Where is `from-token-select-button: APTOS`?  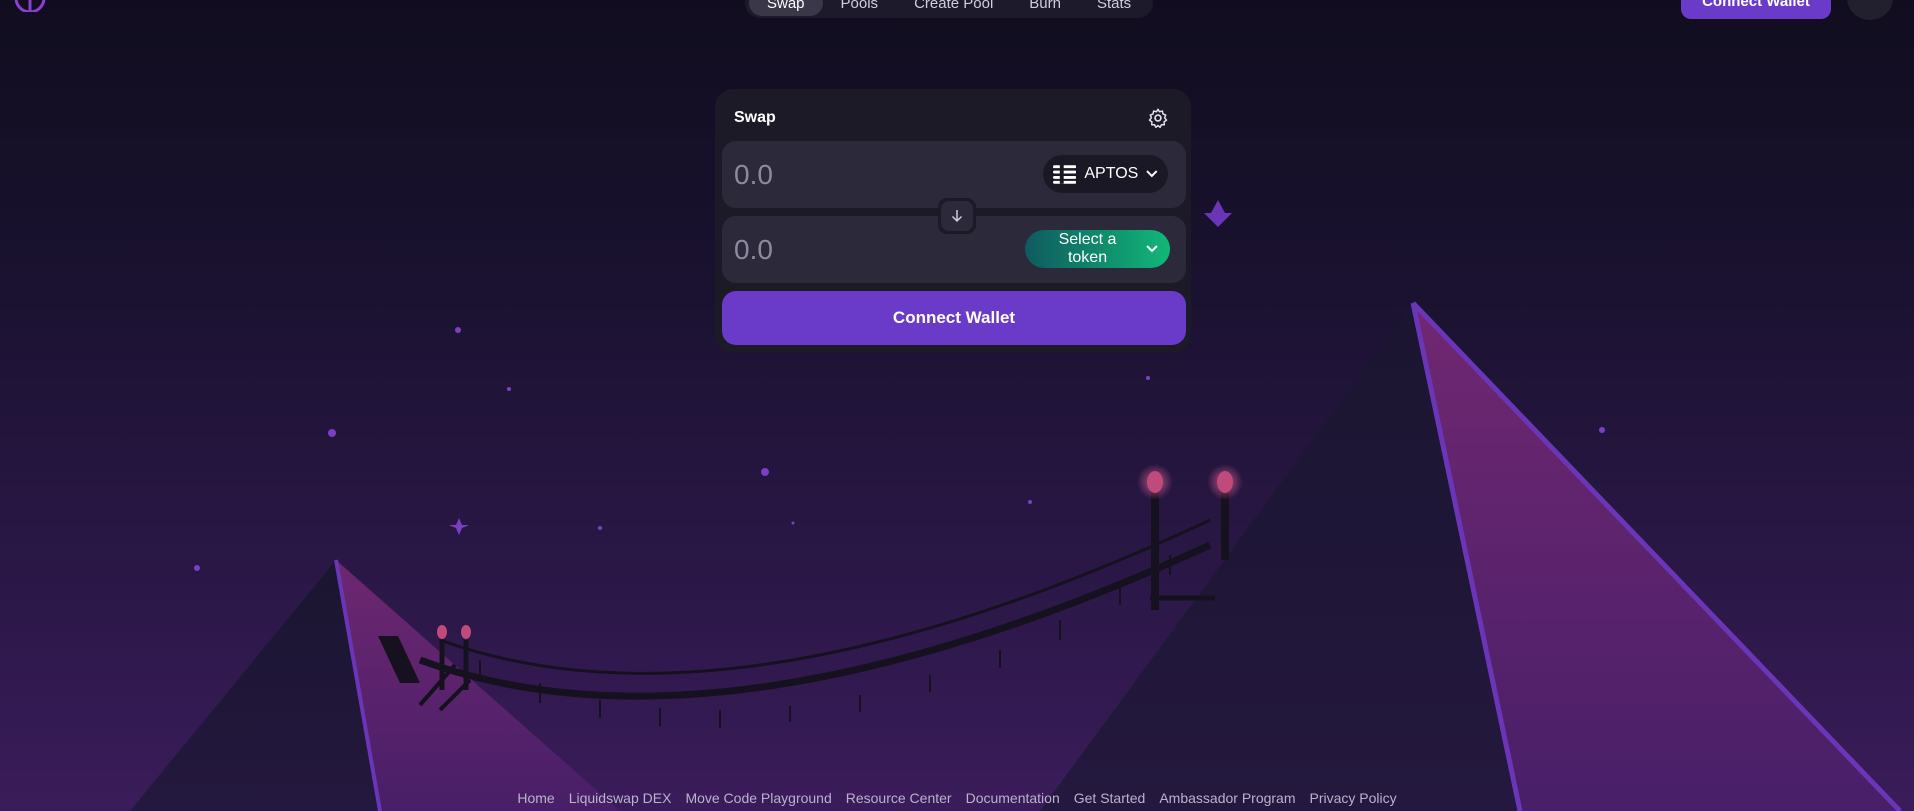
from-token-select-button: APTOS is located at coordinates (1105, 174).